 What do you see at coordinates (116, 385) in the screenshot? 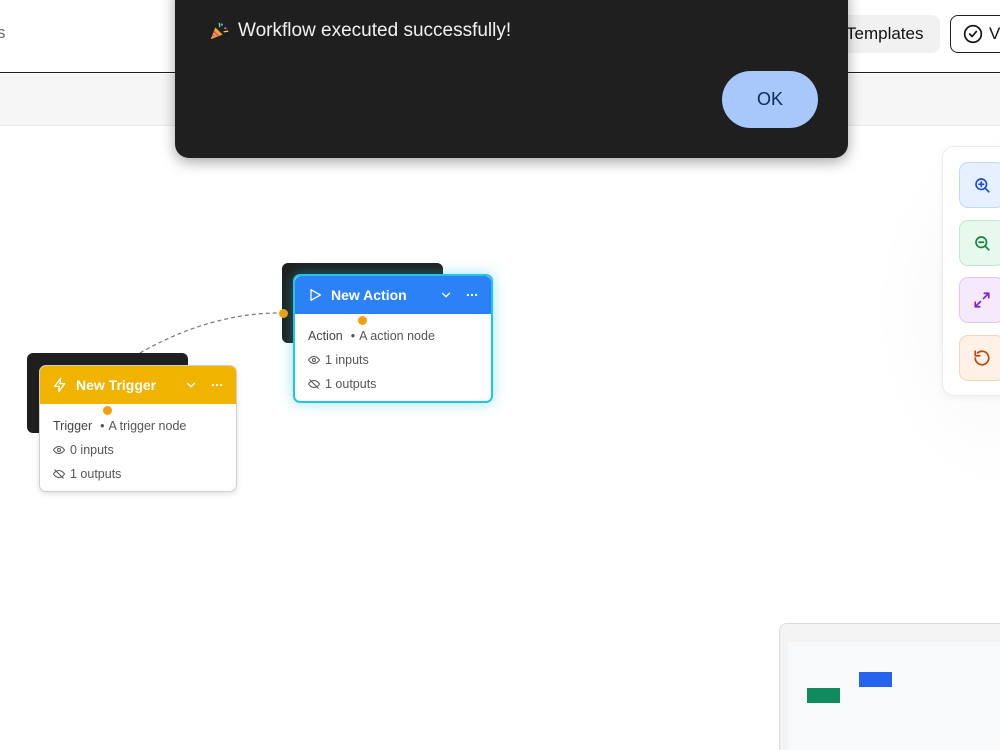
I see `trigger-node-title: New Trigger` at bounding box center [116, 385].